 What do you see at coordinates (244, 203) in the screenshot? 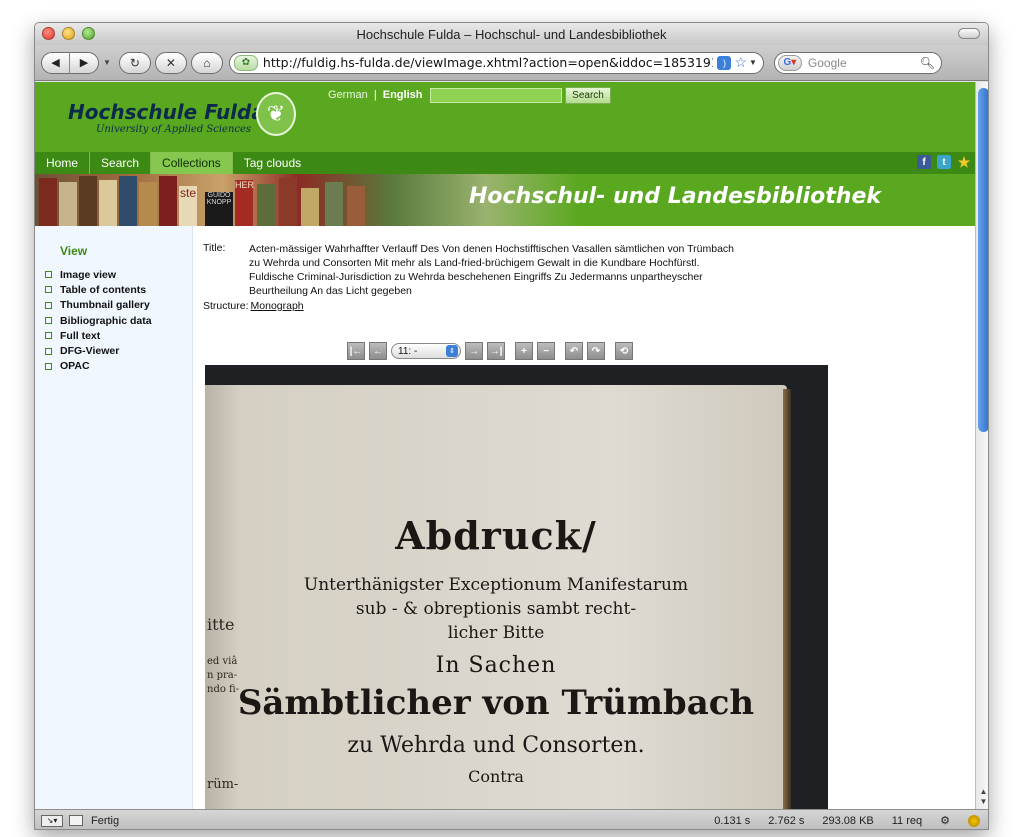
I see `book-spine: HER` at bounding box center [244, 203].